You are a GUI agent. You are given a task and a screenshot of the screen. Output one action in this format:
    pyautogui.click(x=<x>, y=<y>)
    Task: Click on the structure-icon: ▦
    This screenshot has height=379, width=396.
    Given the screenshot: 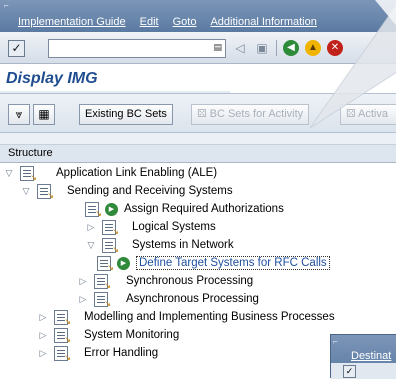 What is the action you would take?
    pyautogui.click(x=44, y=114)
    